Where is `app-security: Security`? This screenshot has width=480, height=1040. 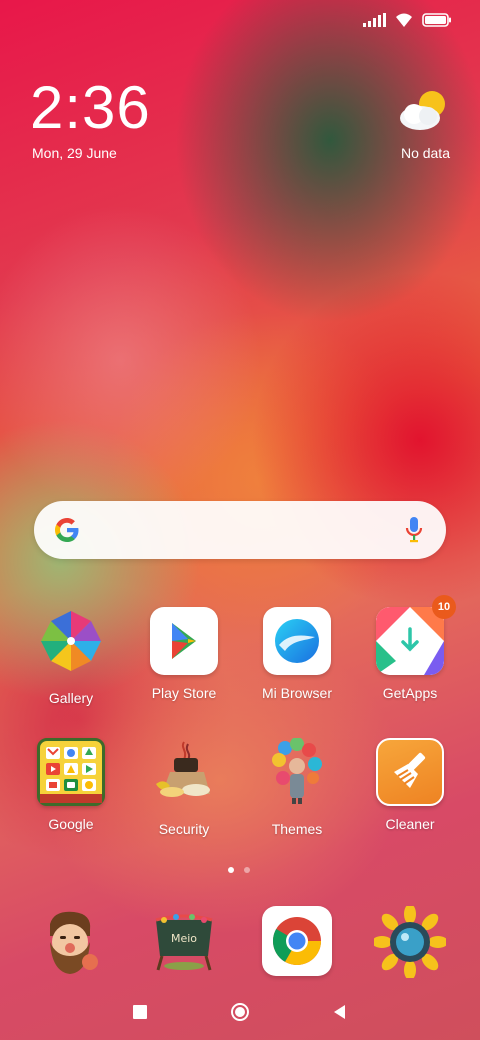
app-security: Security is located at coordinates (184, 787).